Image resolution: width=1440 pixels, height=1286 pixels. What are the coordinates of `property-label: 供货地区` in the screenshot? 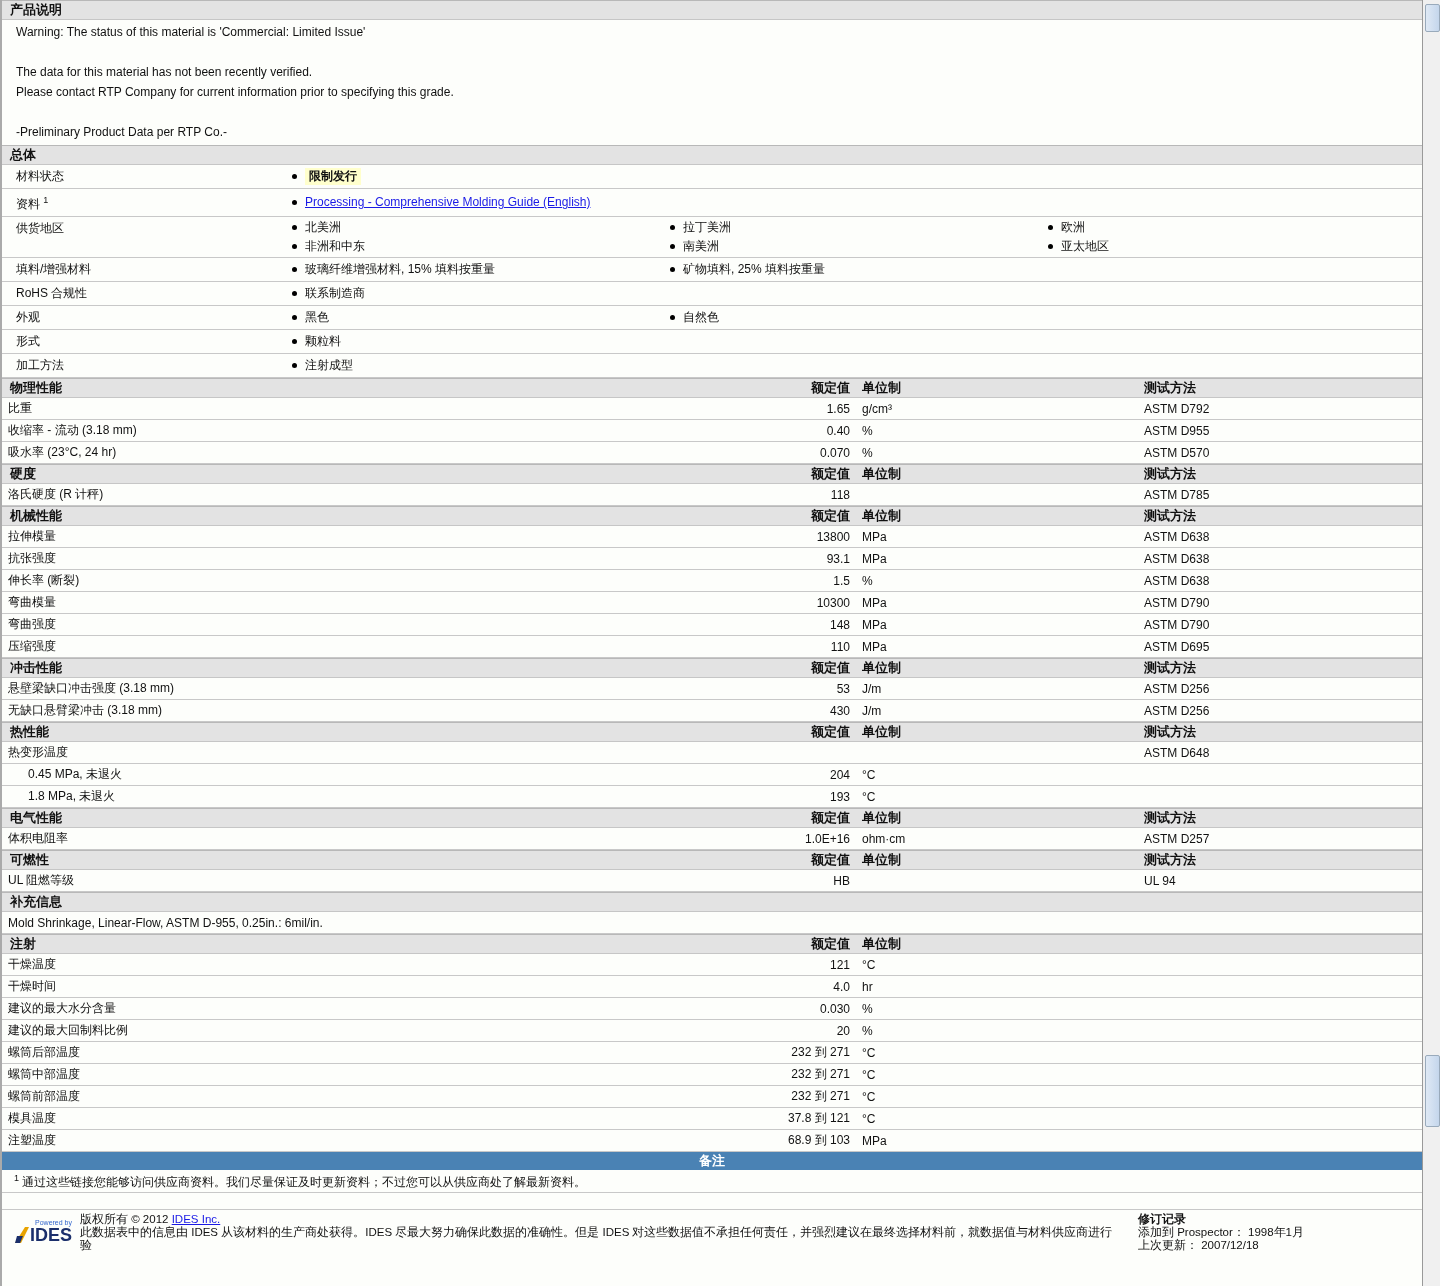 It's located at (40, 228).